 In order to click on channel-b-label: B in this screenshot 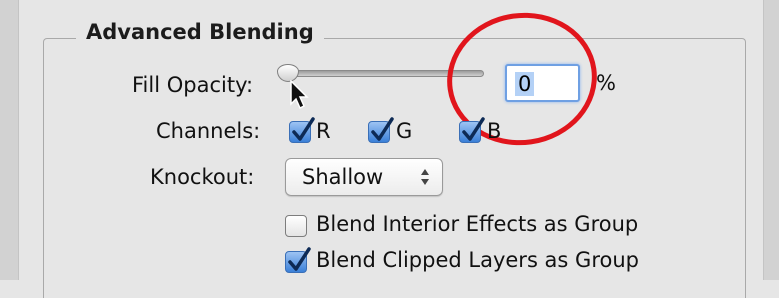, I will do `click(494, 131)`.